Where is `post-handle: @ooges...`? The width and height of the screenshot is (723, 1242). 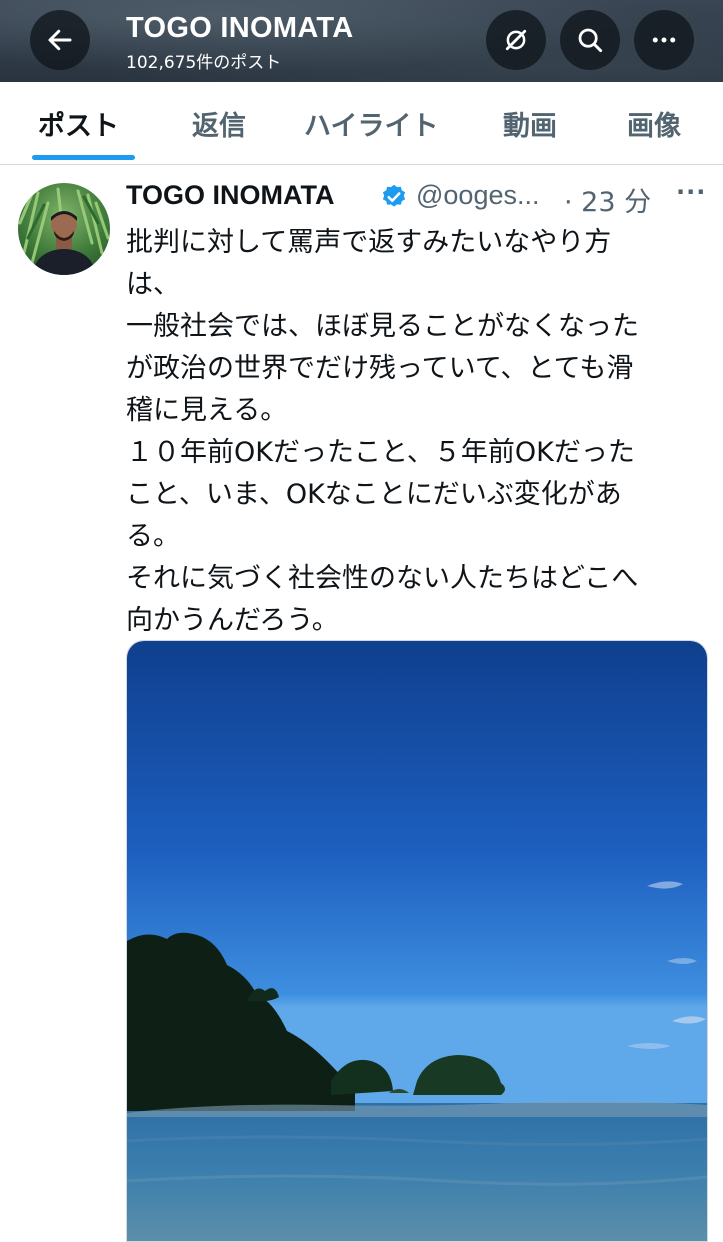
post-handle: @ooges... is located at coordinates (477, 195).